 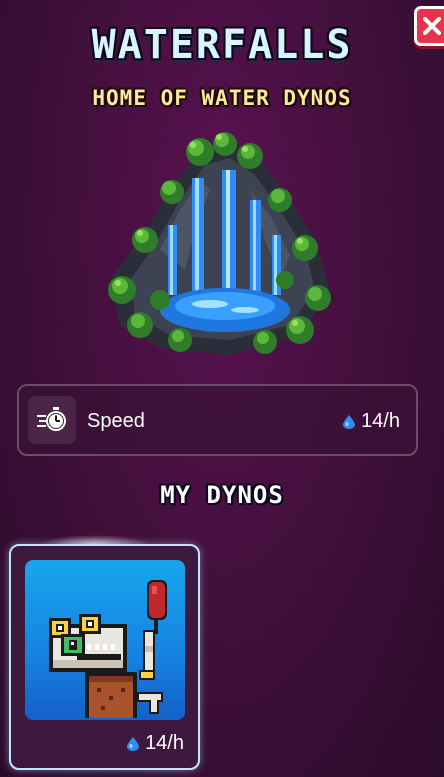 What do you see at coordinates (222, 98) in the screenshot?
I see `page-subtitle: HOME OF WATER DYNOS` at bounding box center [222, 98].